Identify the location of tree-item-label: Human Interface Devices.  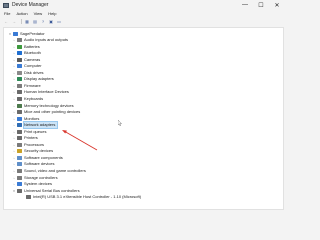
(46, 92).